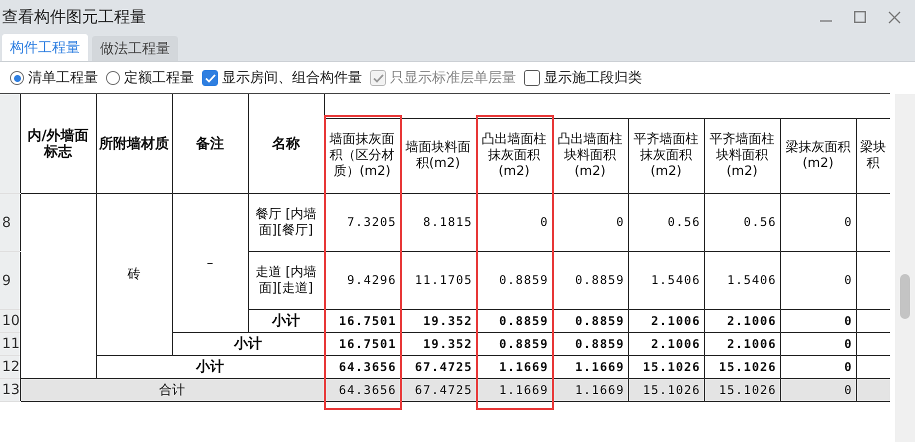 The image size is (915, 442). Describe the element at coordinates (10, 367) in the screenshot. I see `row-number: 12` at that location.